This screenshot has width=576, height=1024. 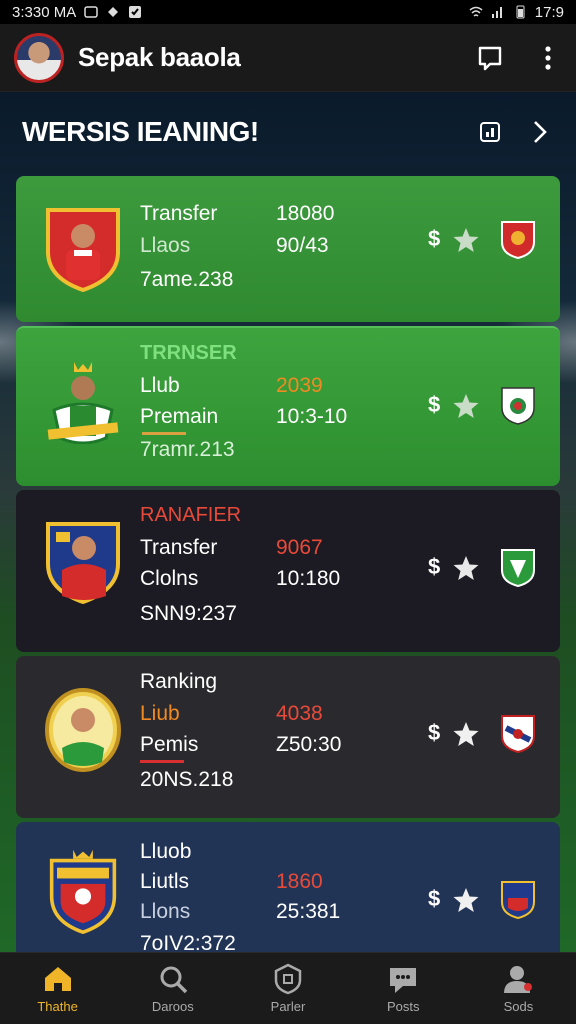 I want to click on row-label-2: Clolns, so click(x=169, y=578).